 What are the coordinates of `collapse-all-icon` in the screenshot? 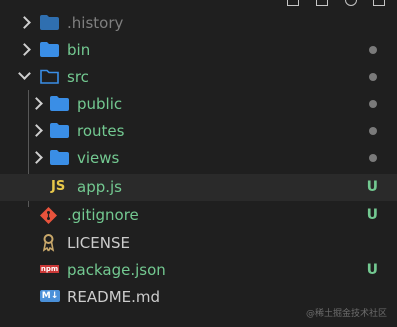 It's located at (379, 3).